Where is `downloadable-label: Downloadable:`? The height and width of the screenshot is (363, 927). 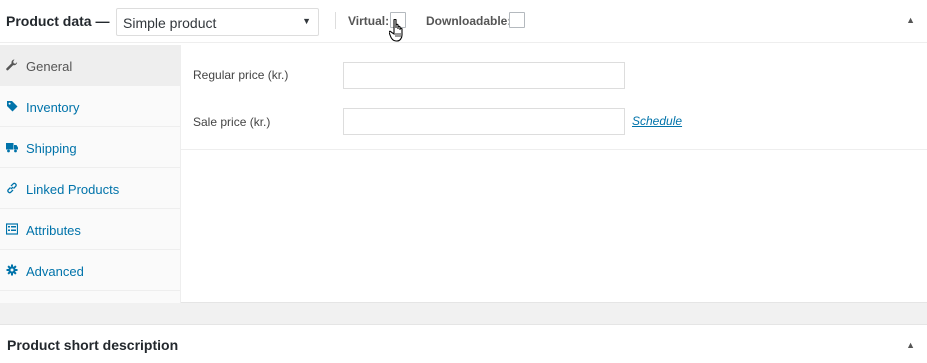 downloadable-label: Downloadable: is located at coordinates (469, 21).